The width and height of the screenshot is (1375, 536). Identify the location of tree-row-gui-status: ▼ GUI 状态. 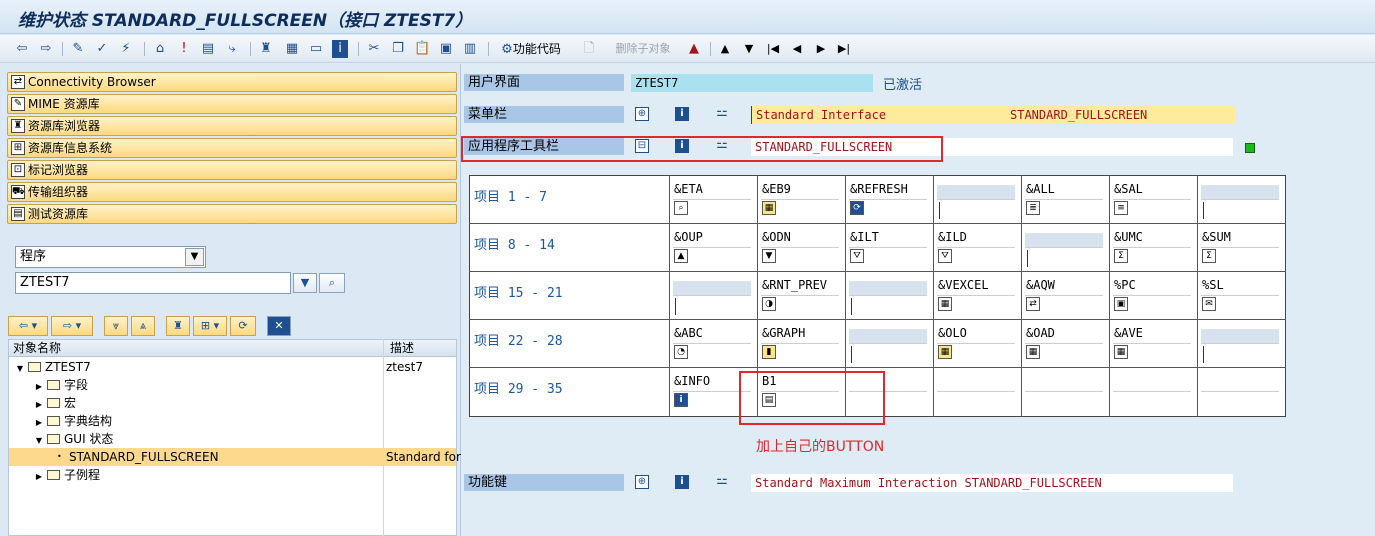
(232, 439).